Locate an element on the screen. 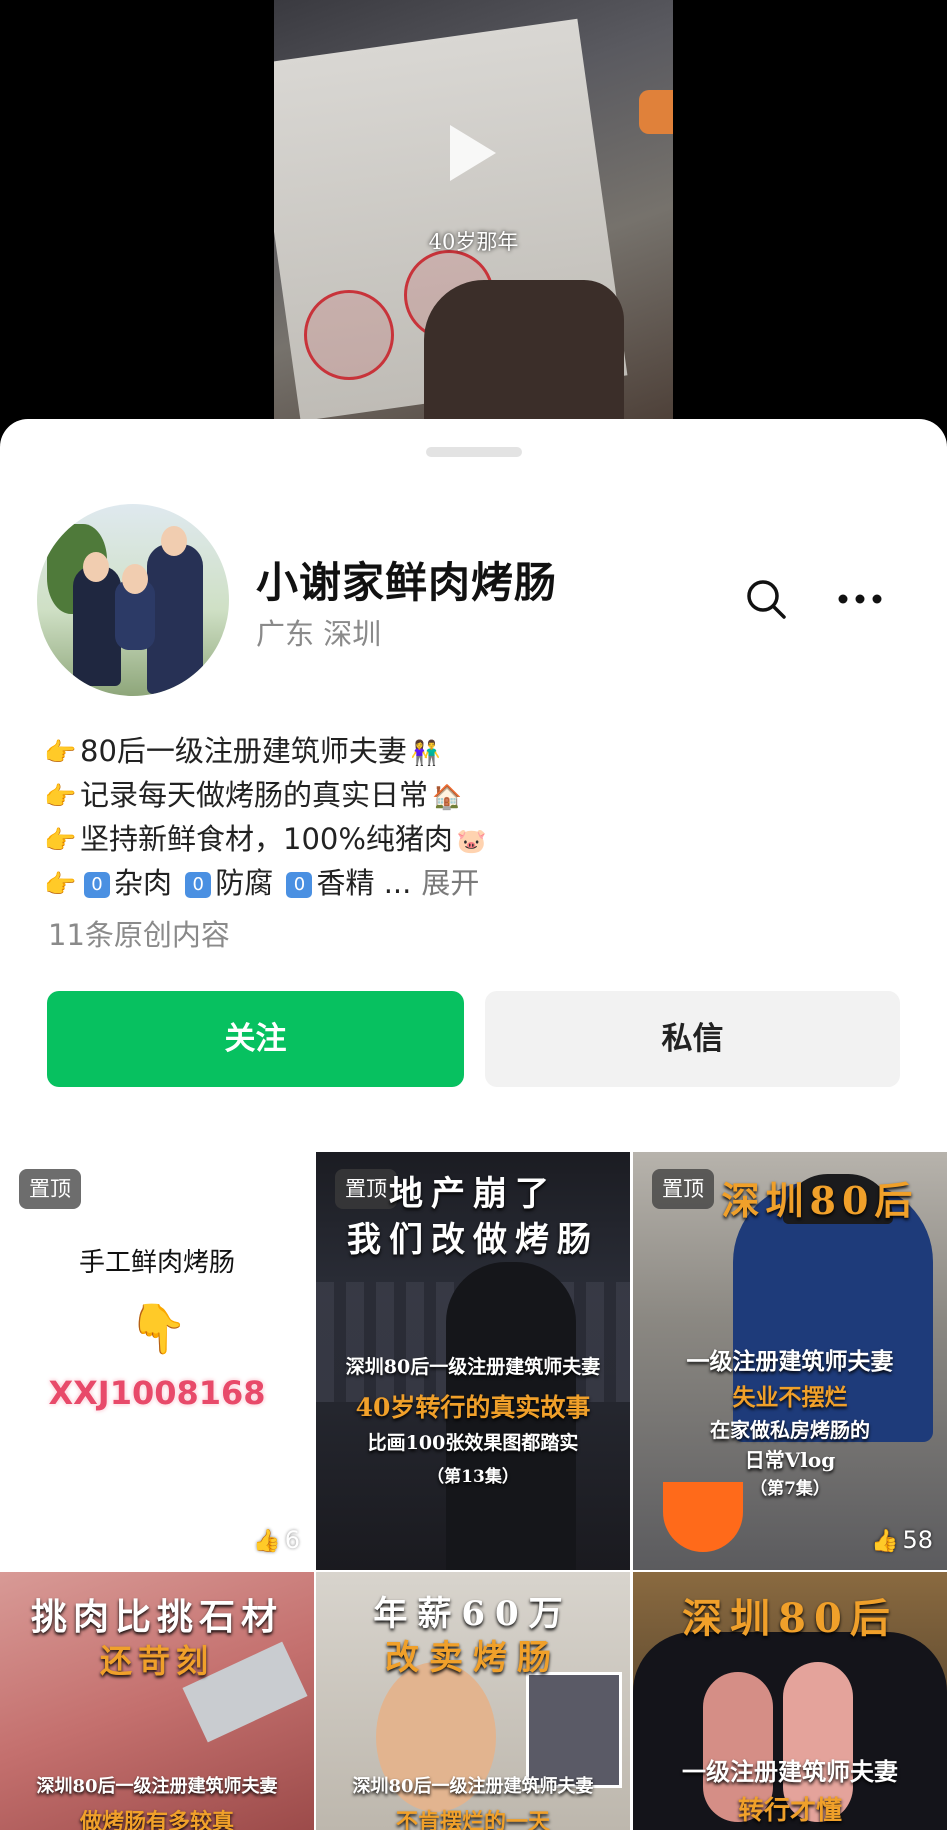  post-subtitle: （第7集） is located at coordinates (790, 1489).